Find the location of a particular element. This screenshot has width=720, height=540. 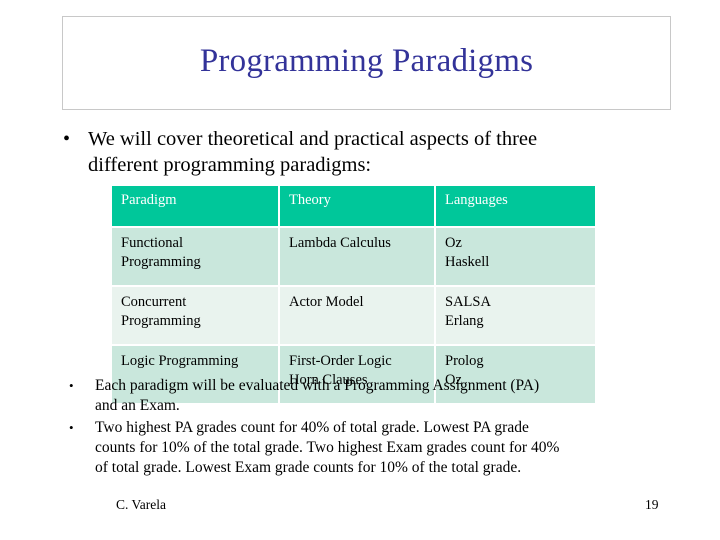

slide-number: 19 is located at coordinates (652, 504).